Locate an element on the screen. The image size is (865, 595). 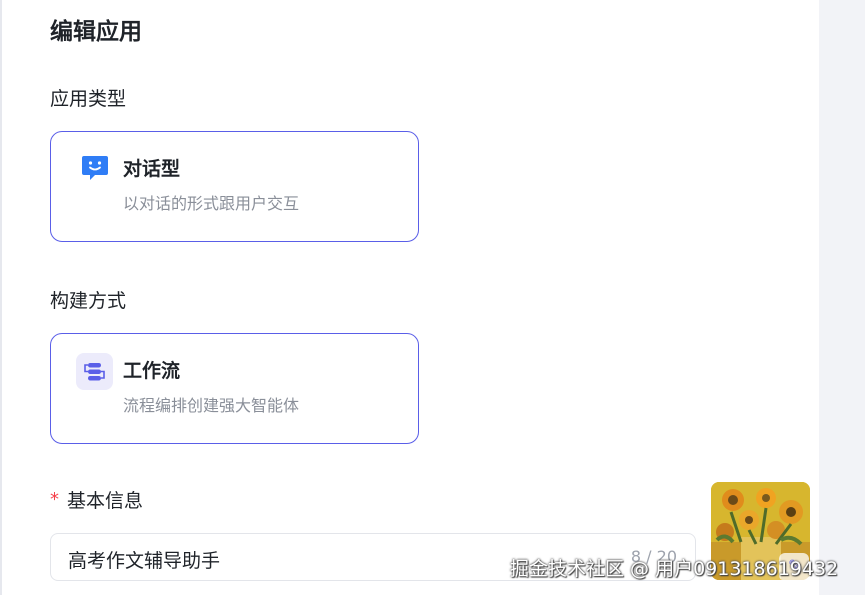
app-type-chat-card: 对话型 以对话的形式跟用户交互 is located at coordinates (234, 186).